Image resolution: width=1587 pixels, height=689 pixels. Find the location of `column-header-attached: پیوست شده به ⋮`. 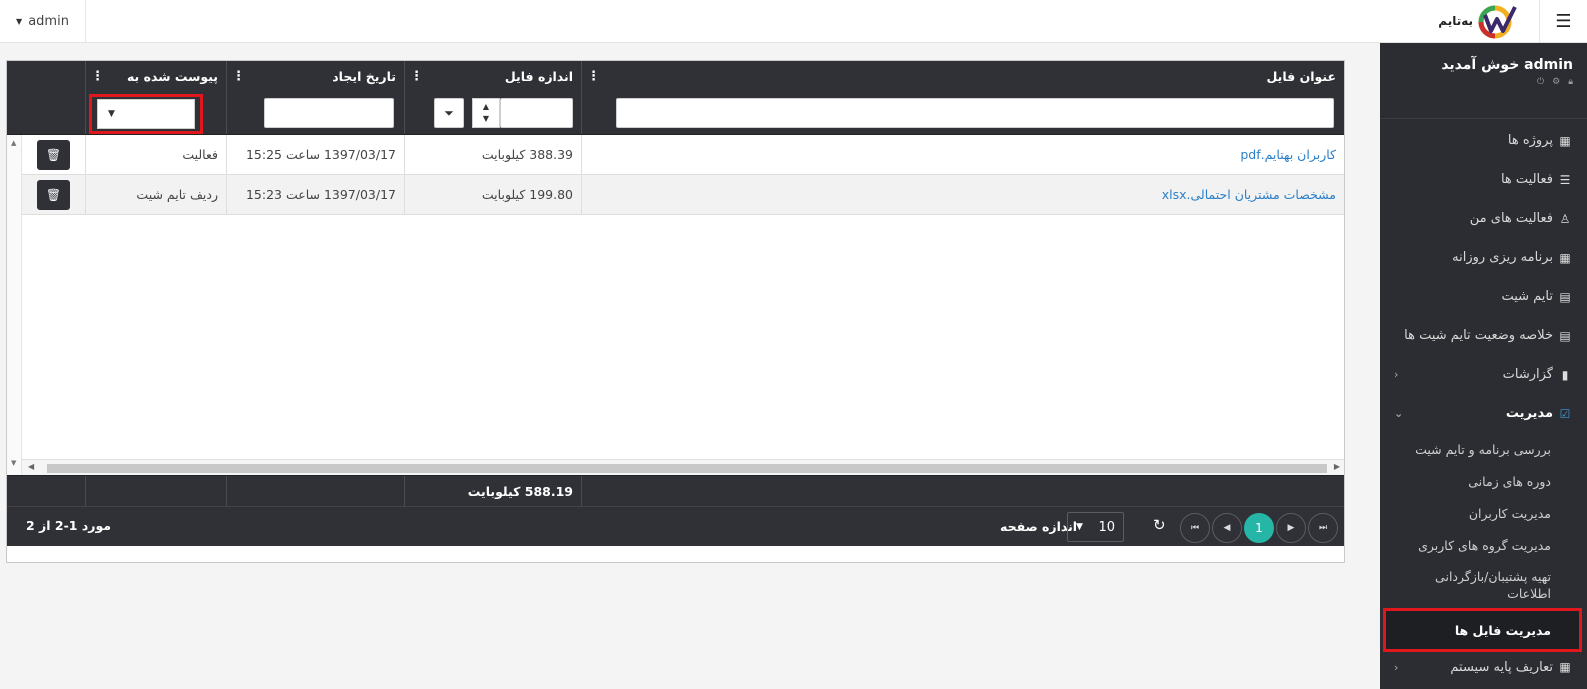

column-header-attached: پیوست شده به ⋮ is located at coordinates (155, 76).